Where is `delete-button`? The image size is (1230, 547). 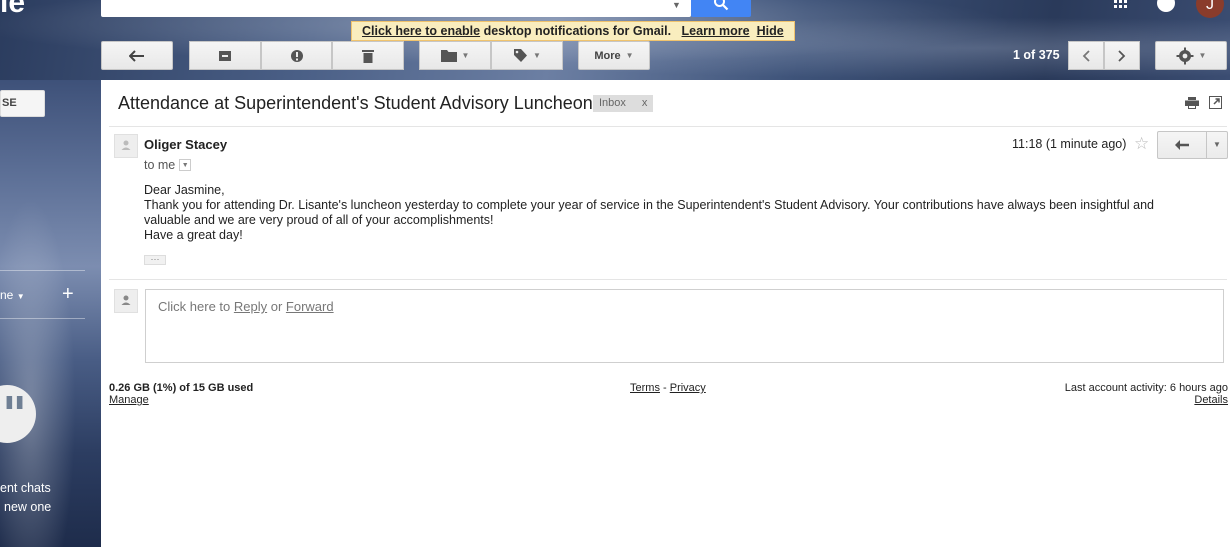
delete-button is located at coordinates (368, 55).